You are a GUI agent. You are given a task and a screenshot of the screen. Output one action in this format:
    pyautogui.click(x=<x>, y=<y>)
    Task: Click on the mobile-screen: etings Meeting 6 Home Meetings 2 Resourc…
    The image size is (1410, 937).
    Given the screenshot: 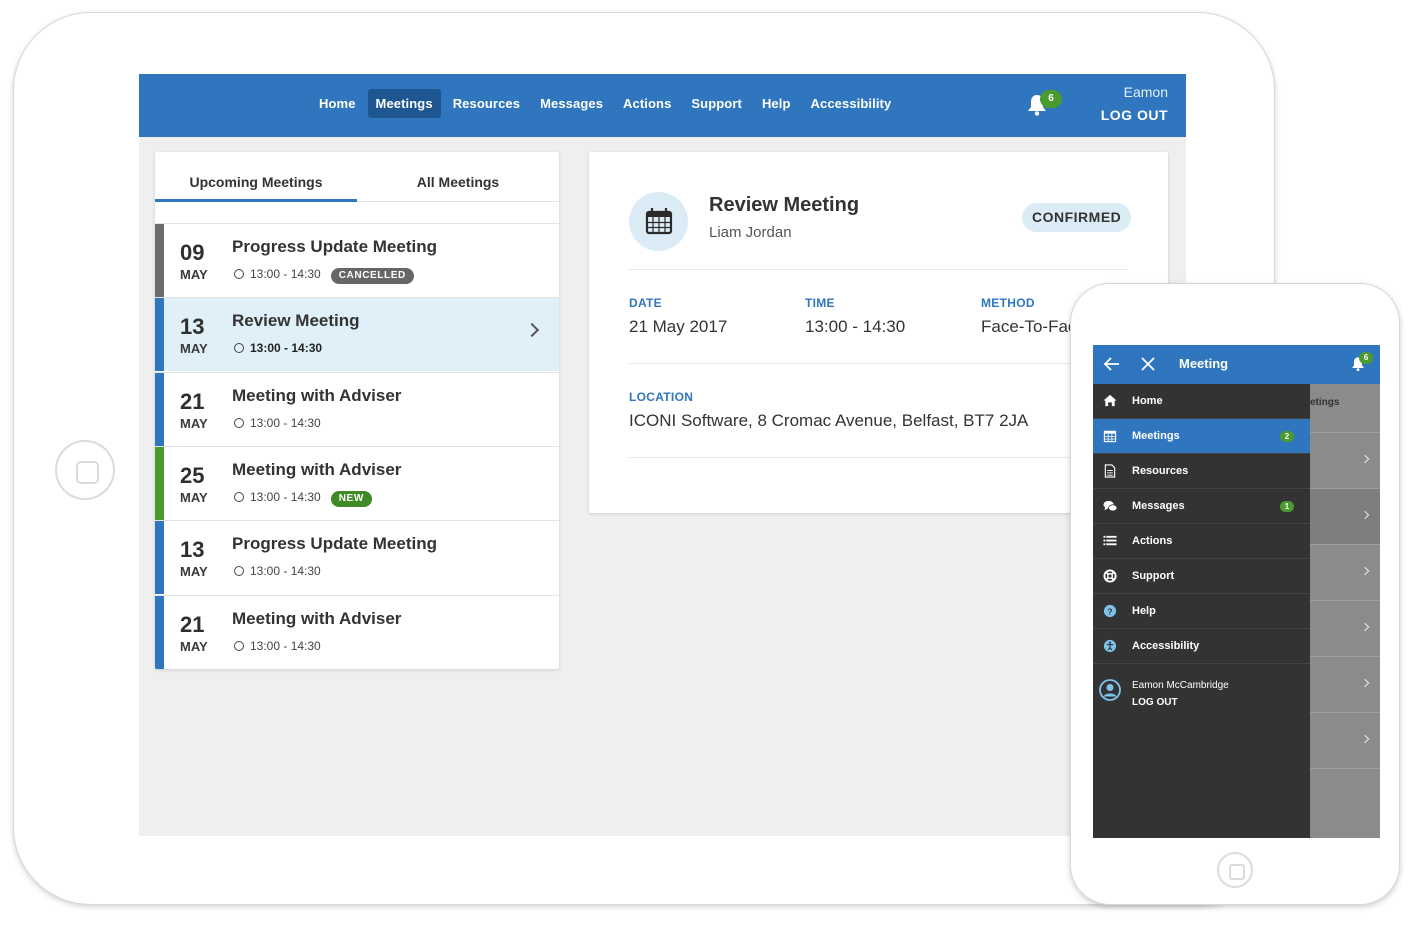 What is the action you would take?
    pyautogui.click(x=1236, y=591)
    